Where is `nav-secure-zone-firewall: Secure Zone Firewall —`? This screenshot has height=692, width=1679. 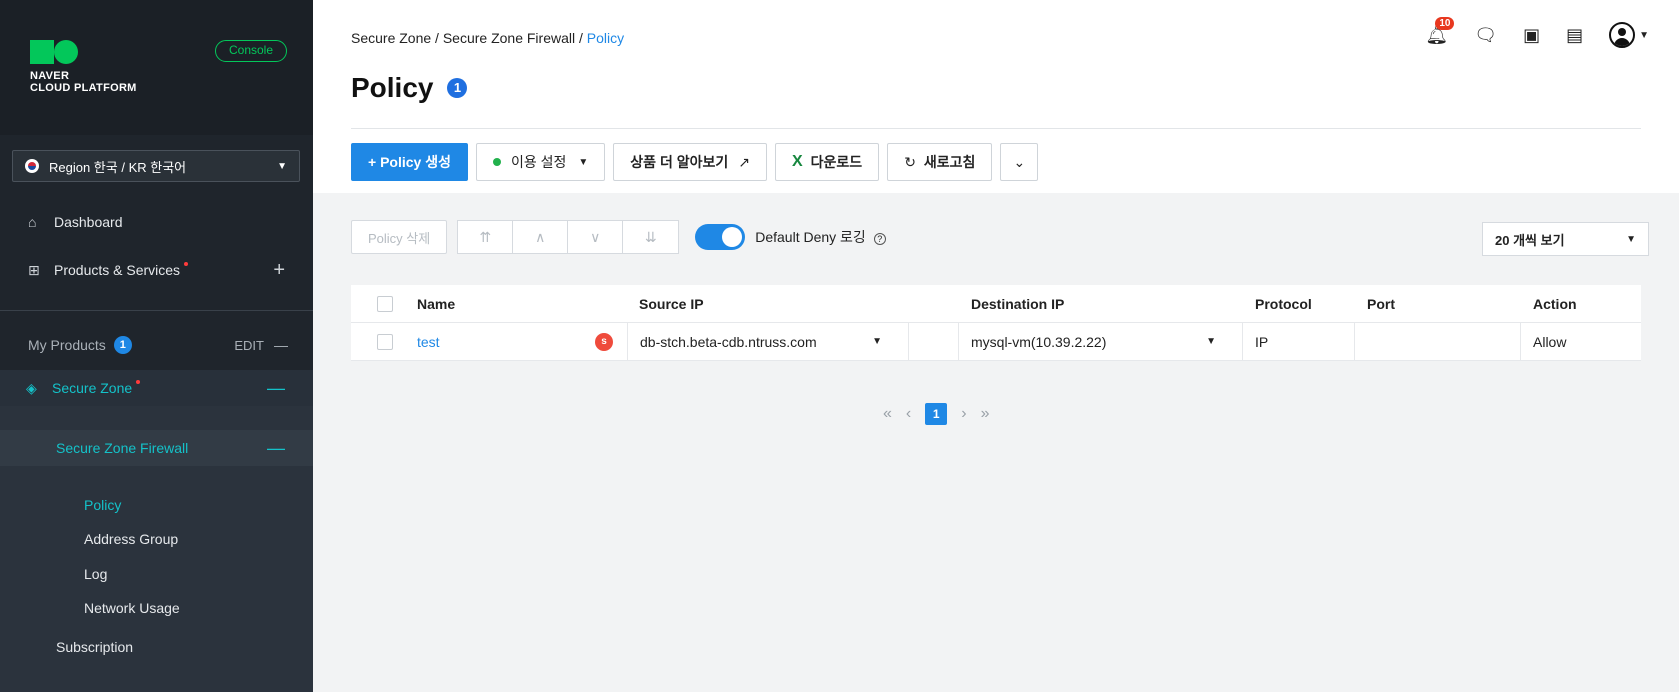
nav-secure-zone-firewall: Secure Zone Firewall — is located at coordinates (156, 448).